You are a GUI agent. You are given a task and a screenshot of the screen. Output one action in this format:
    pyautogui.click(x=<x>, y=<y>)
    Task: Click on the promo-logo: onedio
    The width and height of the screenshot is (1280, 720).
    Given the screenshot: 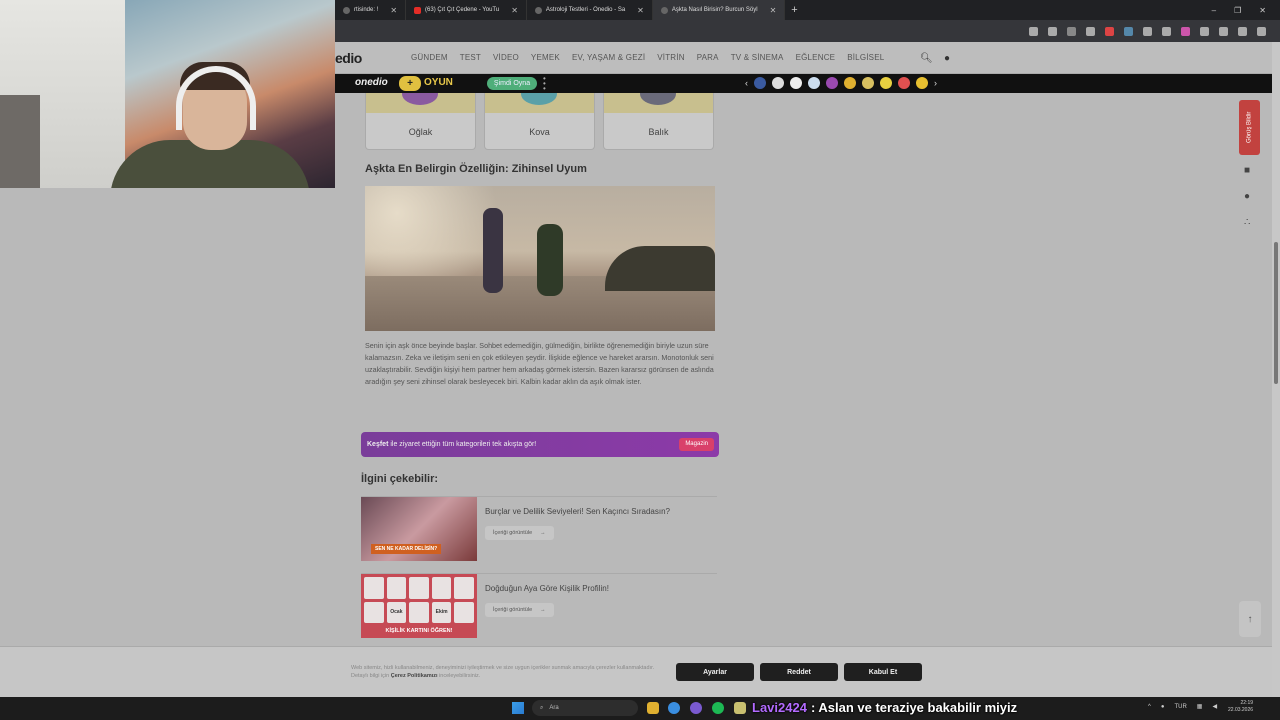 What is the action you would take?
    pyautogui.click(x=371, y=82)
    